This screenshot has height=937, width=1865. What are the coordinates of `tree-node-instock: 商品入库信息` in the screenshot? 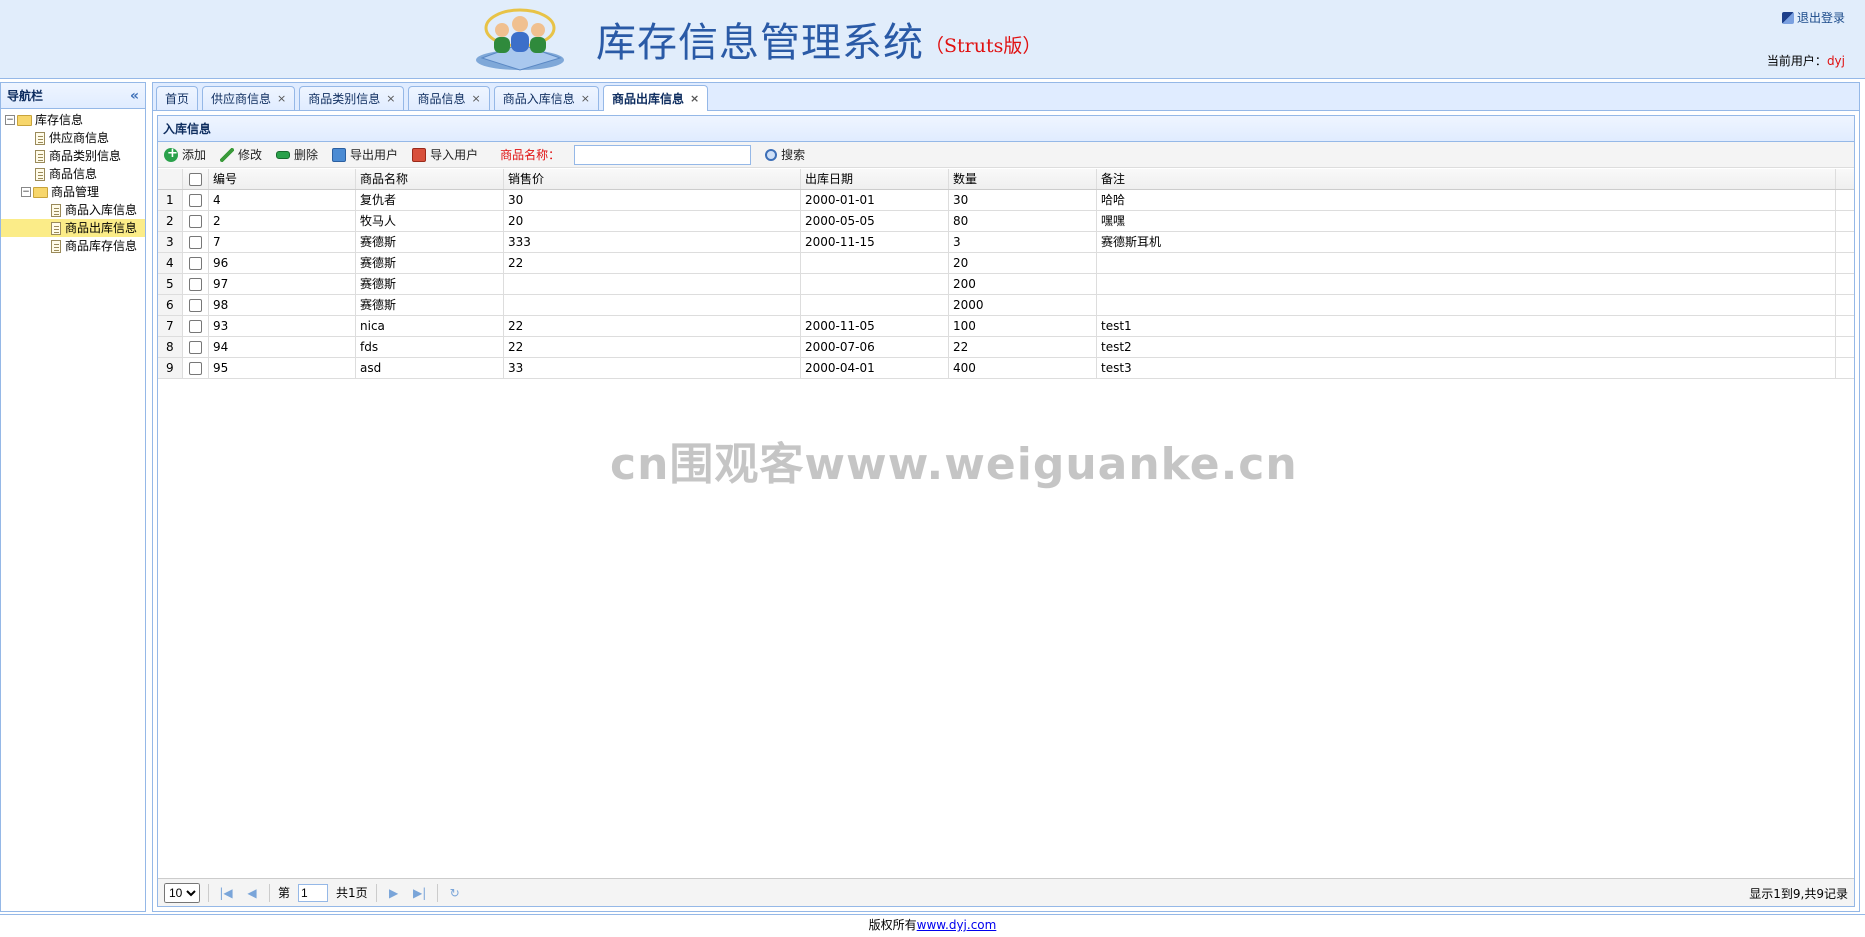 It's located at (73, 210).